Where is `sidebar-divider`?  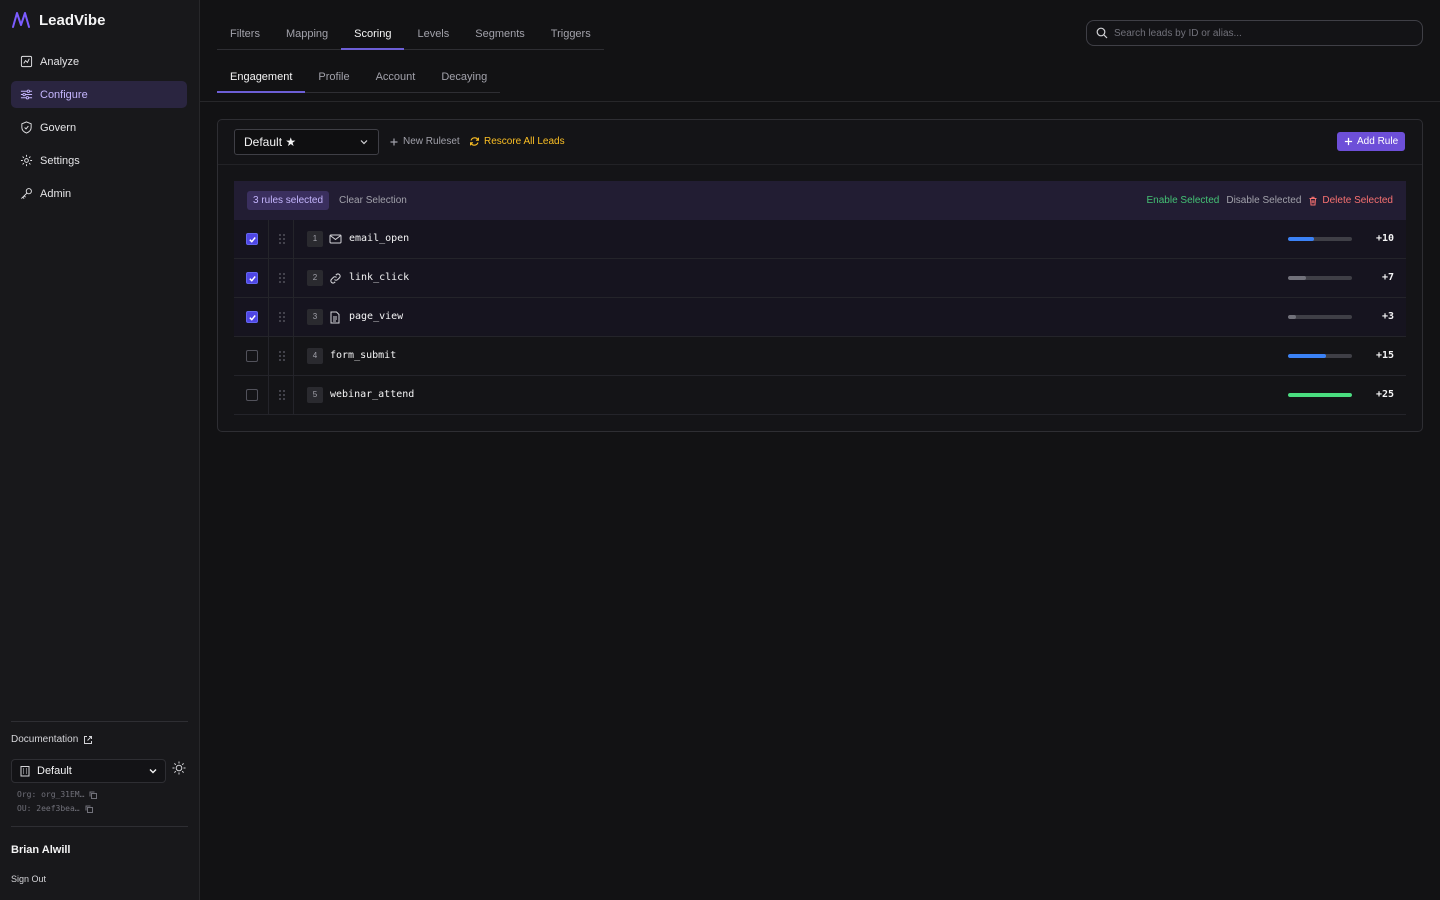 sidebar-divider is located at coordinates (99, 826).